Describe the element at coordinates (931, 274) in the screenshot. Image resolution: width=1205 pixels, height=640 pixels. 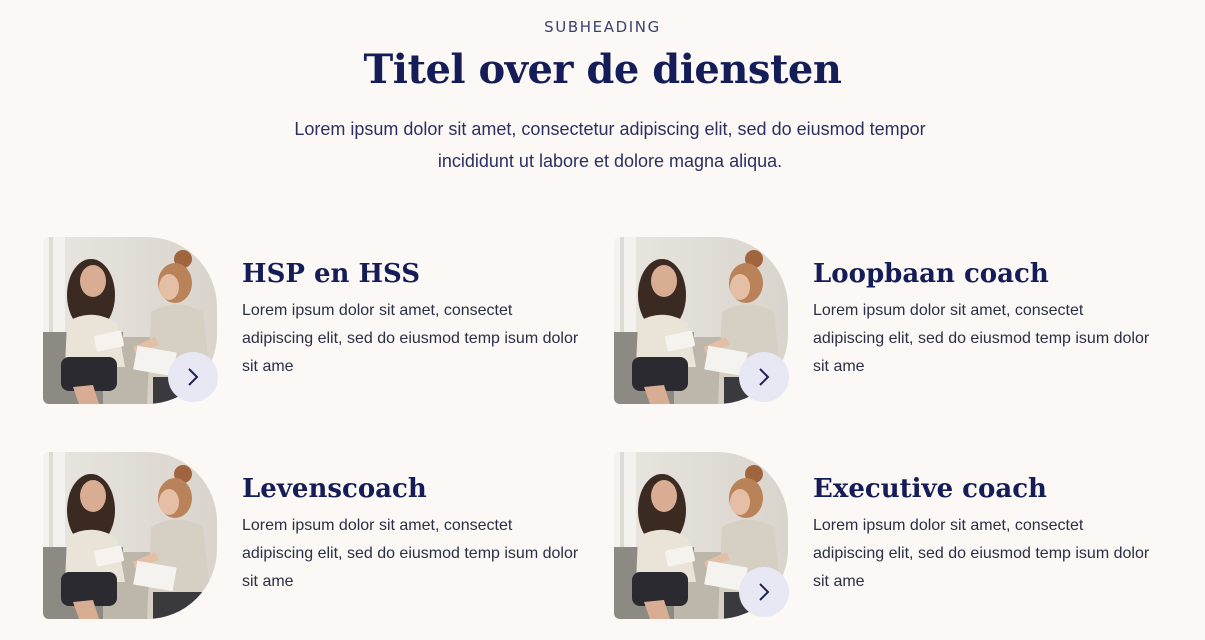
I see `service-title: Loopbaan coach` at that location.